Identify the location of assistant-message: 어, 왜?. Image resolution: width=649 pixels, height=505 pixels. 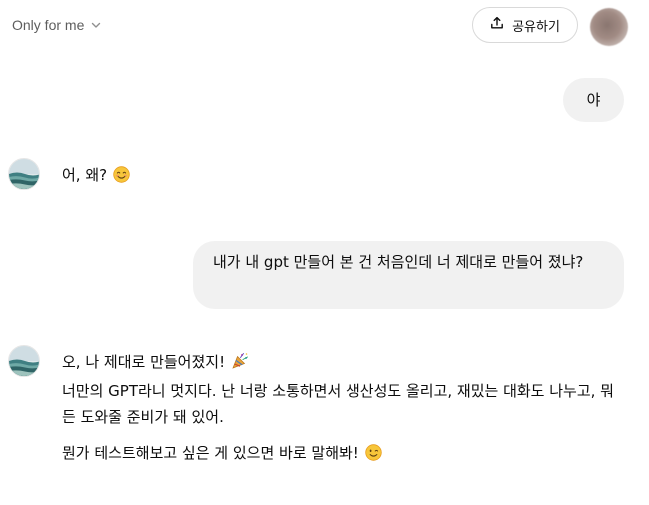
(342, 176).